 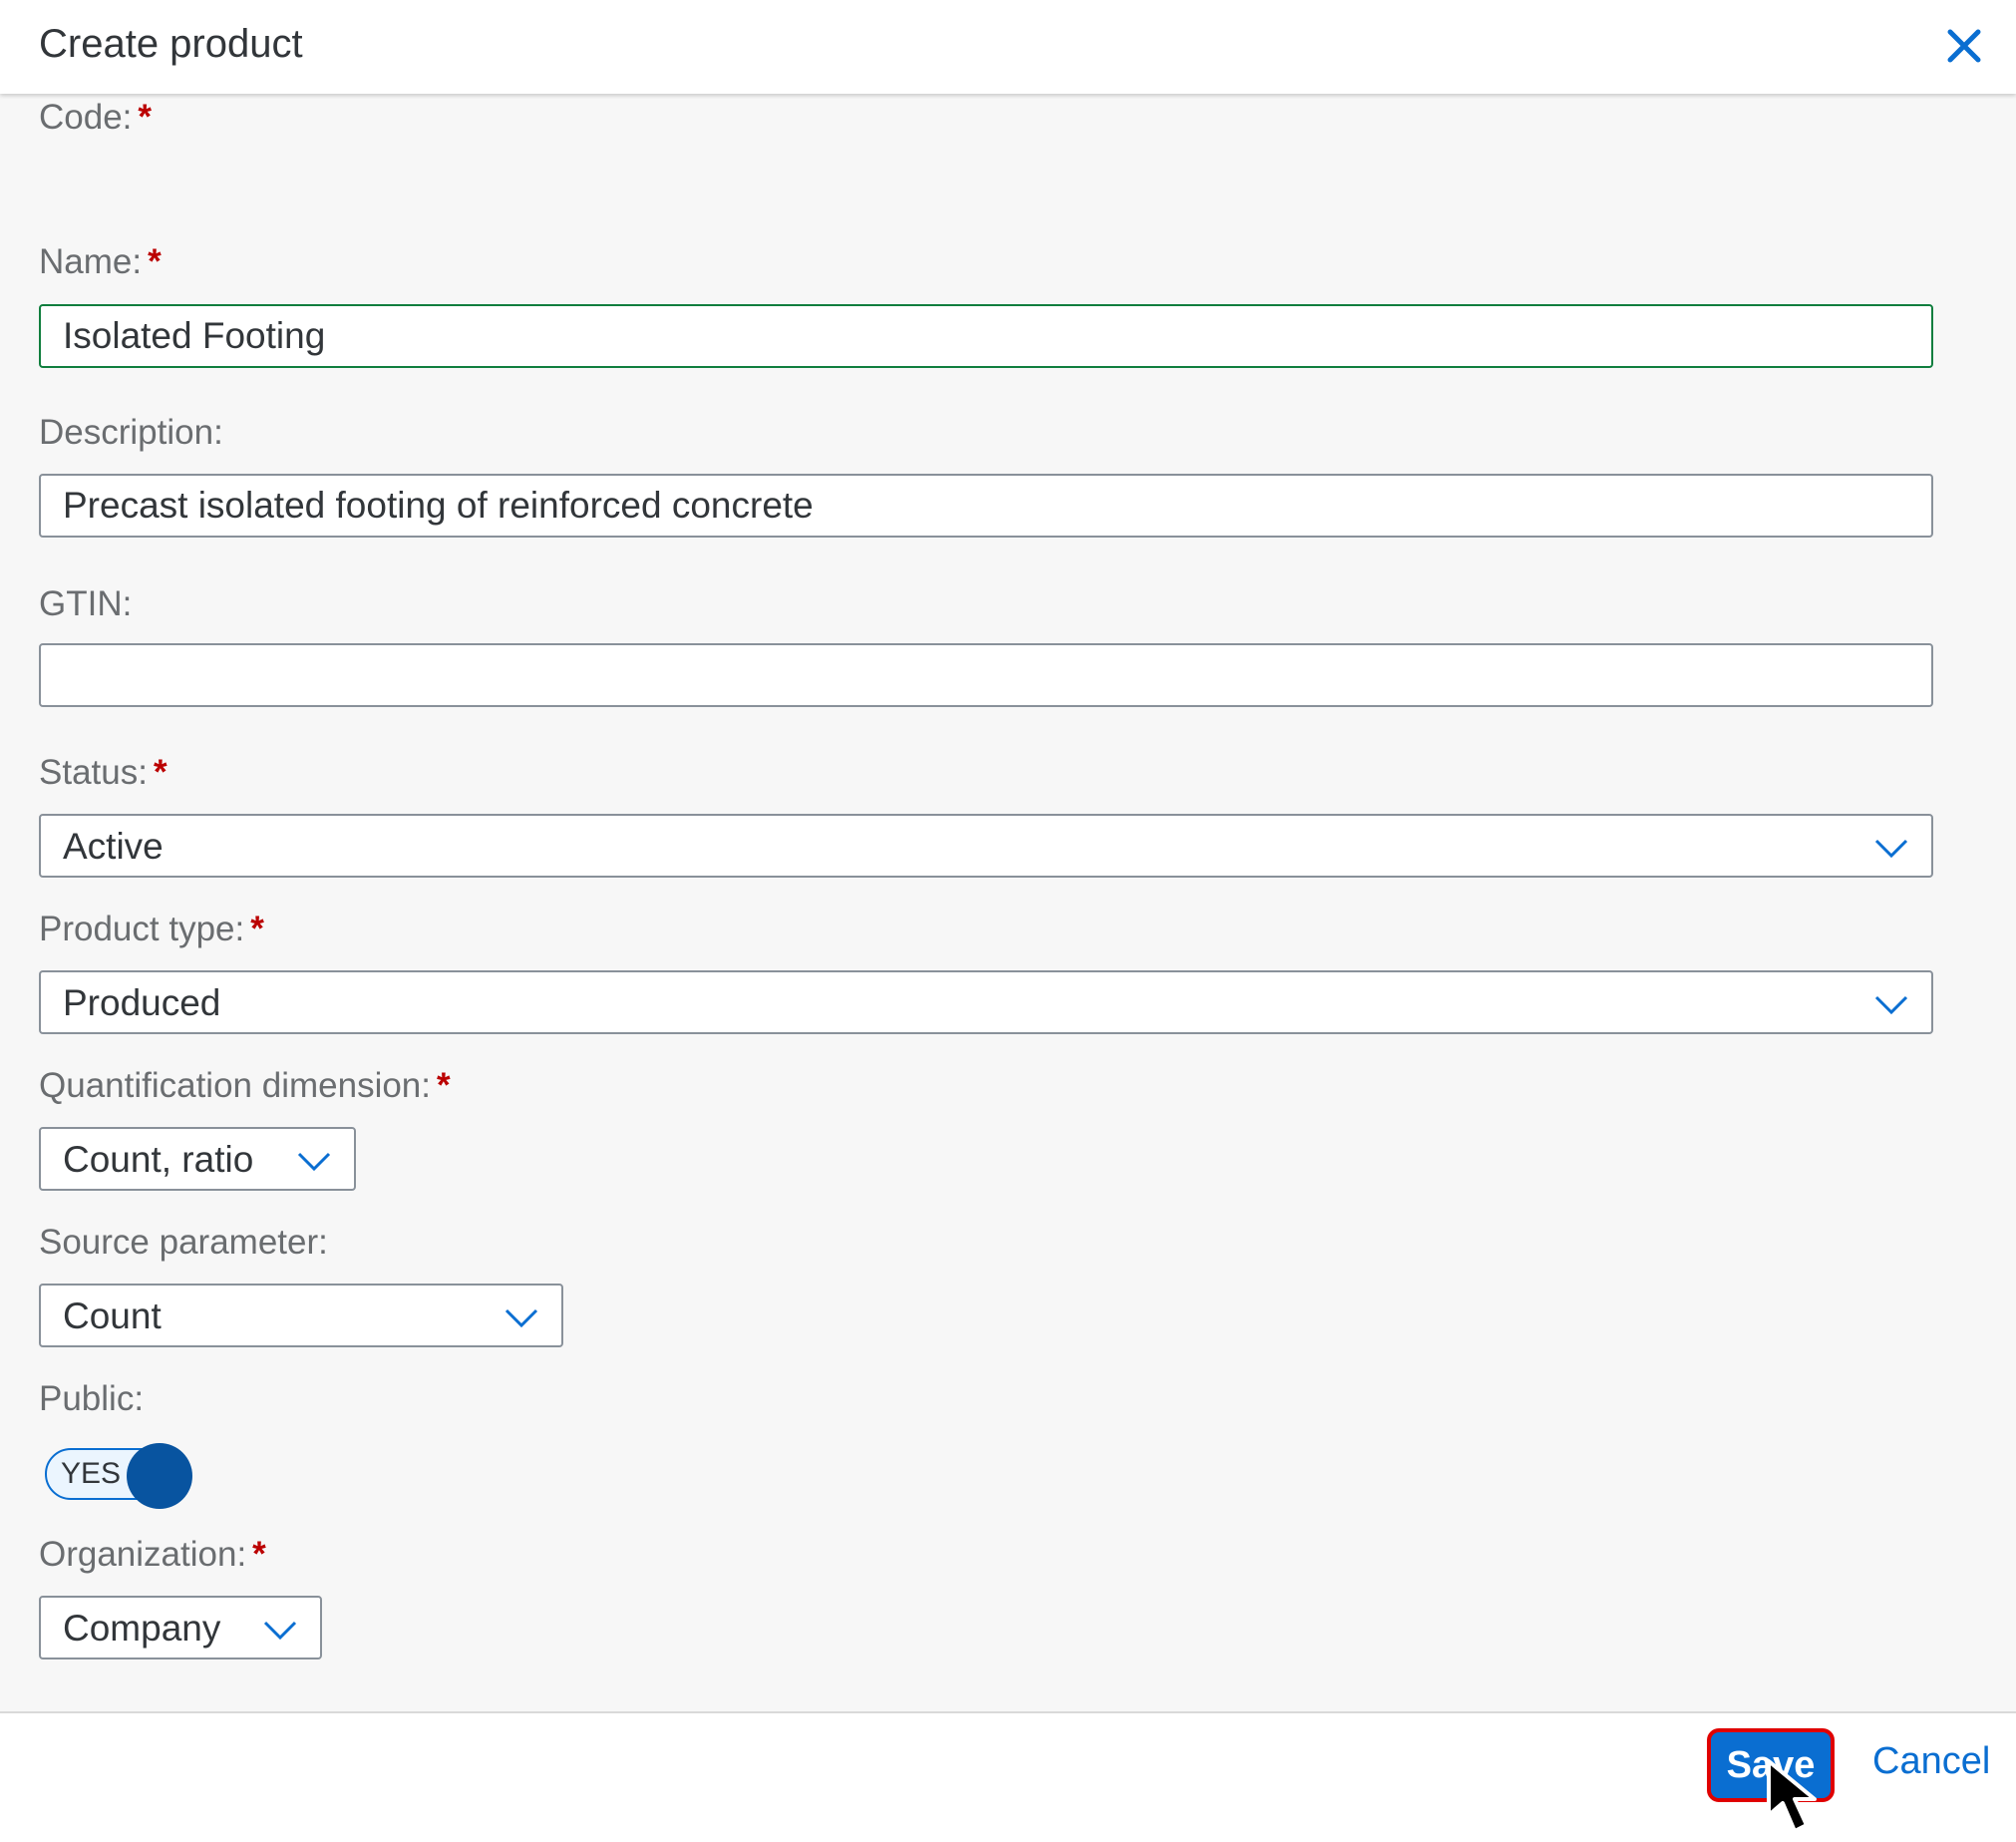 I want to click on close-button, so click(x=1964, y=46).